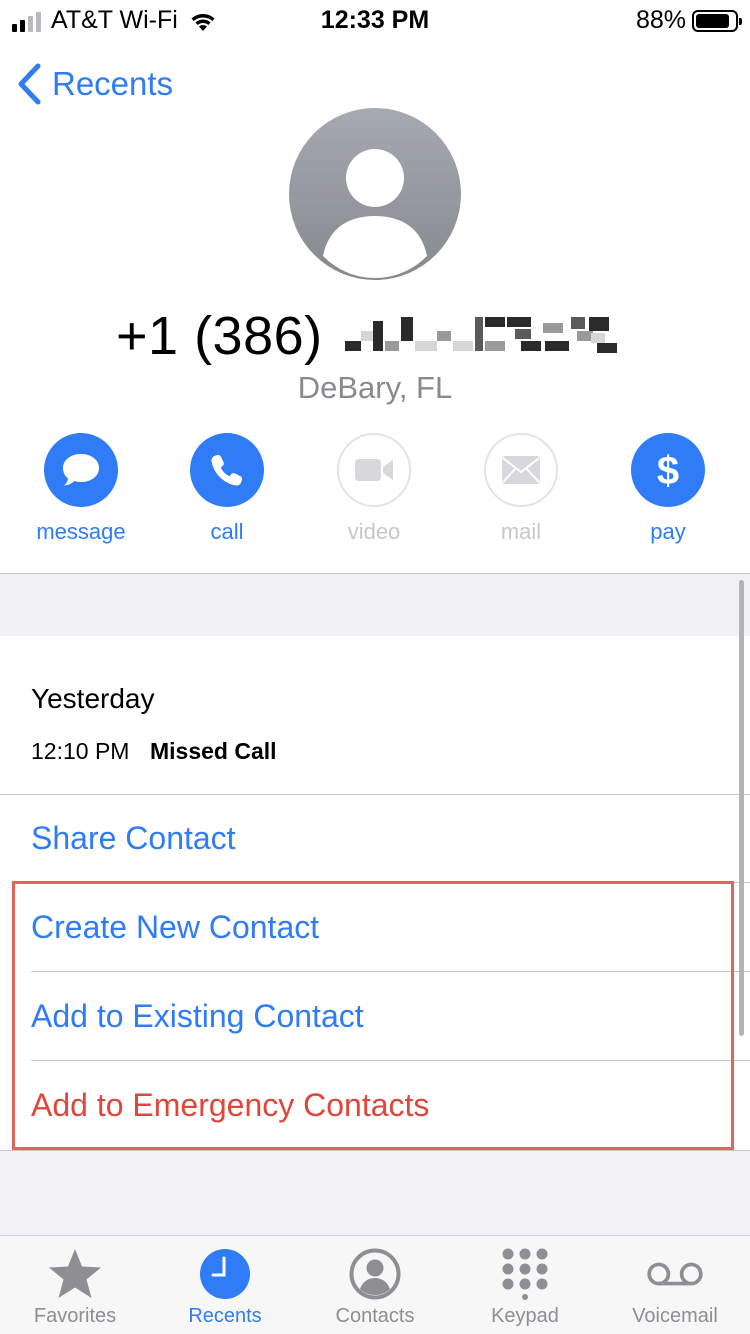 Image resolution: width=750 pixels, height=1334 pixels. I want to click on history-divider, so click(375, 794).